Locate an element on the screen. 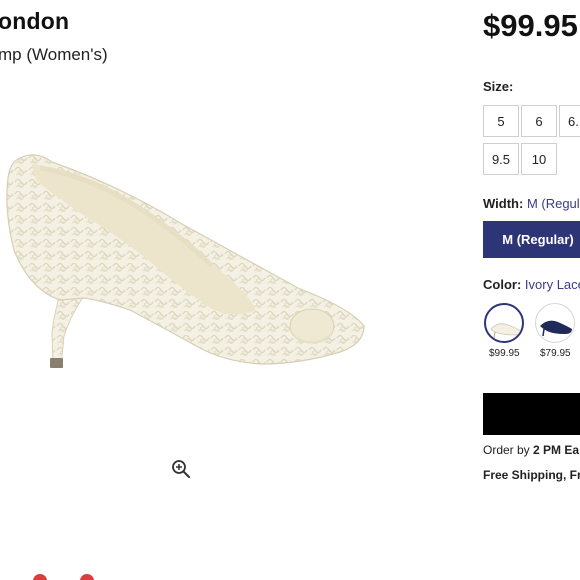 This screenshot has height=580, width=580. product-subtitle: mp (Women's) is located at coordinates (54, 54).